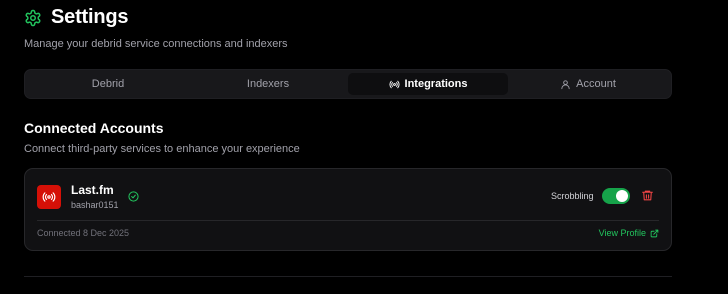 This screenshot has height=294, width=728. What do you see at coordinates (133, 196) in the screenshot?
I see `check-circle-icon` at bounding box center [133, 196].